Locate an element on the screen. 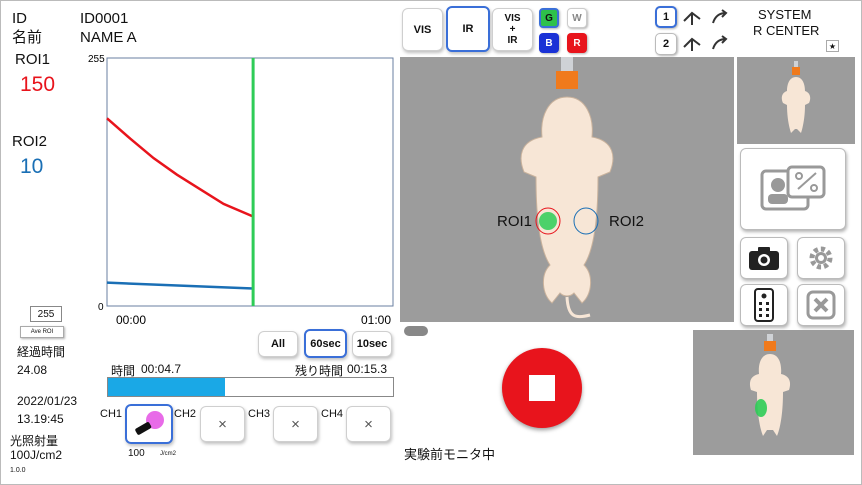 Image resolution: width=862 pixels, height=485 pixels. ch1-label: CH1 is located at coordinates (111, 414).